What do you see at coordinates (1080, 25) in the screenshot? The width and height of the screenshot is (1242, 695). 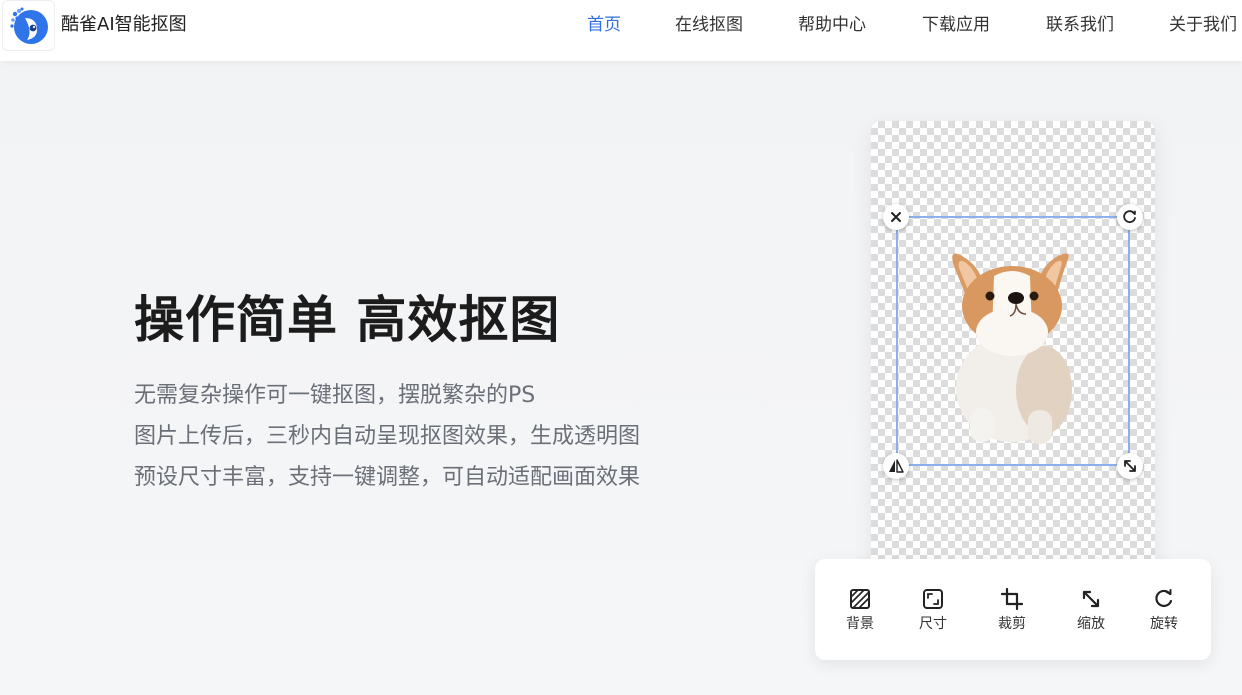 I see `nav-contact-us: 联系我们` at bounding box center [1080, 25].